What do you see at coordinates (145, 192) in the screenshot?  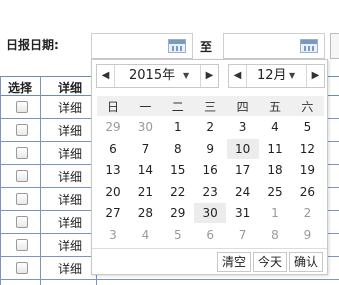 I see `calendar-day: 21` at bounding box center [145, 192].